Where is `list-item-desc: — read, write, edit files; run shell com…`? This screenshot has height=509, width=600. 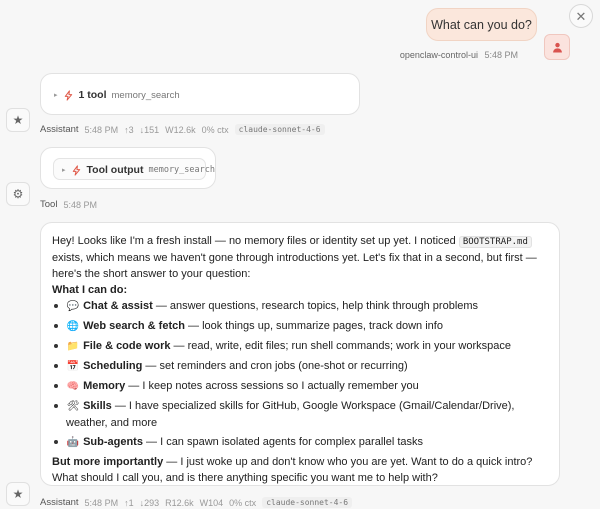 list-item-desc: — read, write, edit files; run shell com… is located at coordinates (341, 346).